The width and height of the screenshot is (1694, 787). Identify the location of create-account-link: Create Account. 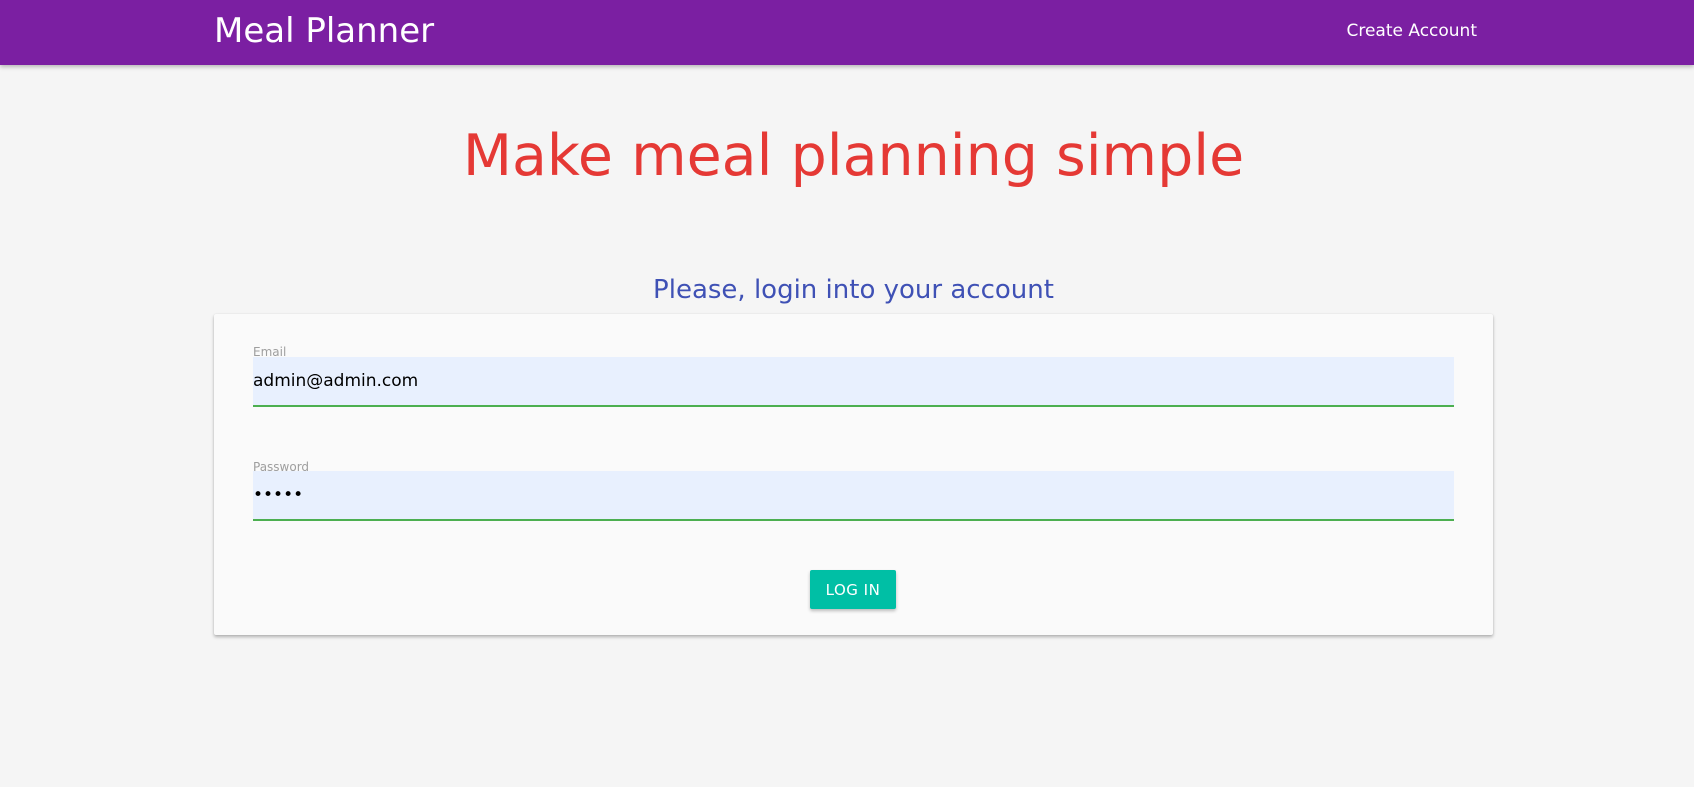
(1411, 31).